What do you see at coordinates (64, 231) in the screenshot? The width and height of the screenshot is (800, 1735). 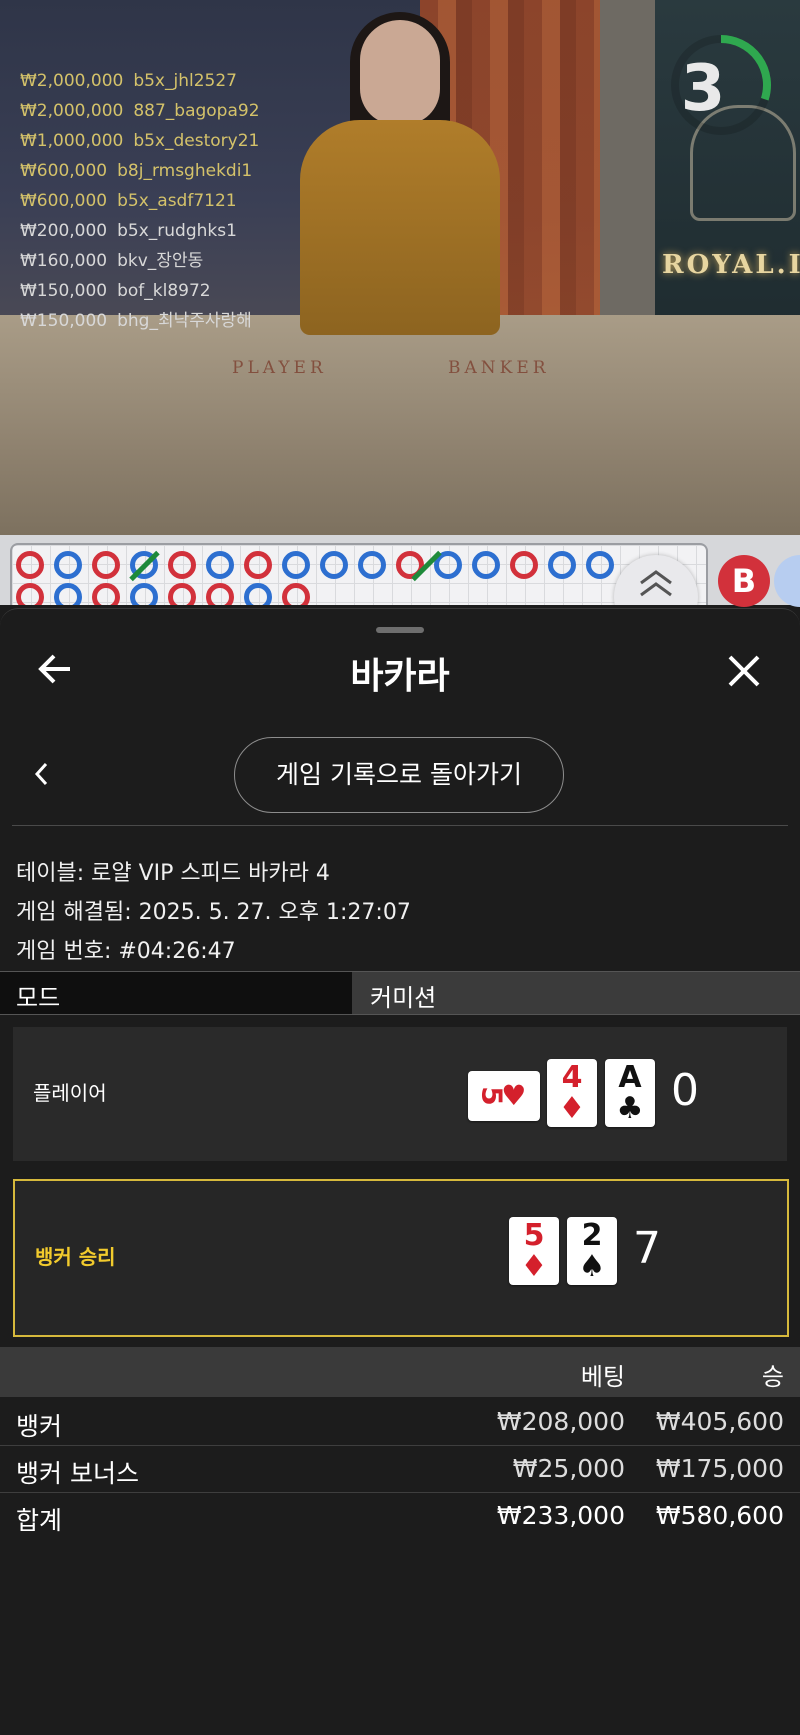 I see `bet-amount: ₩200,000` at bounding box center [64, 231].